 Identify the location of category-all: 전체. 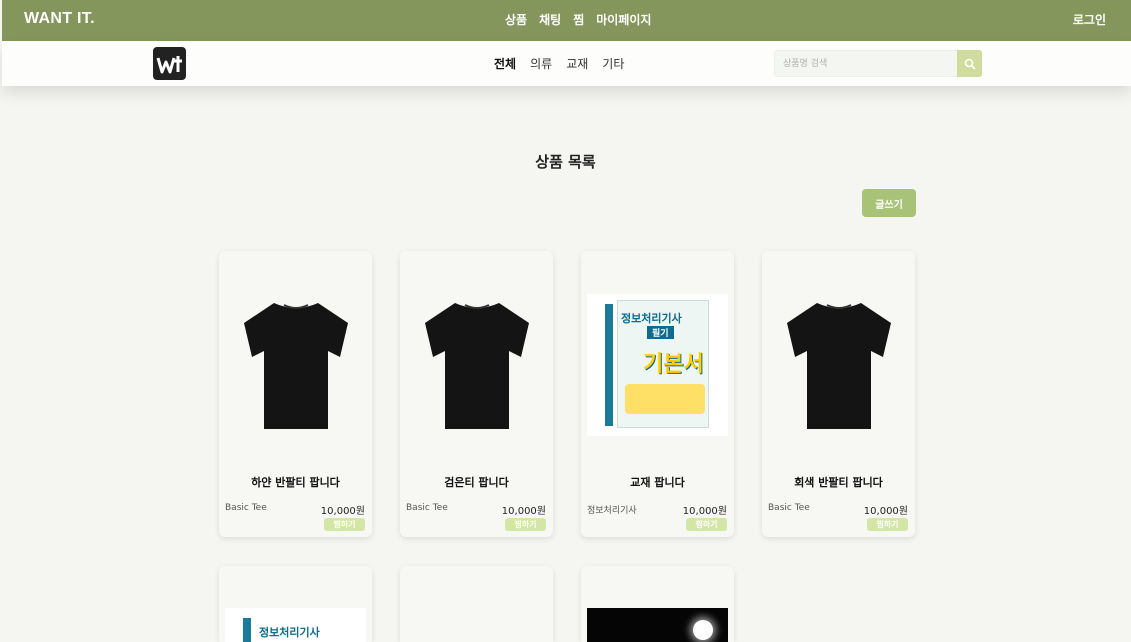
(505, 63).